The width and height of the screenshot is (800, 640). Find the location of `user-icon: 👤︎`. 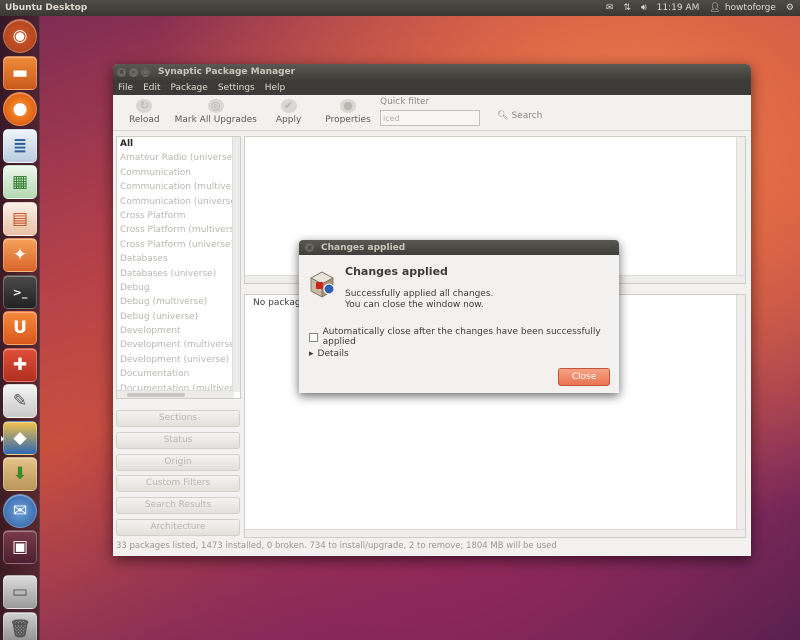

user-icon: 👤︎ is located at coordinates (715, 8).